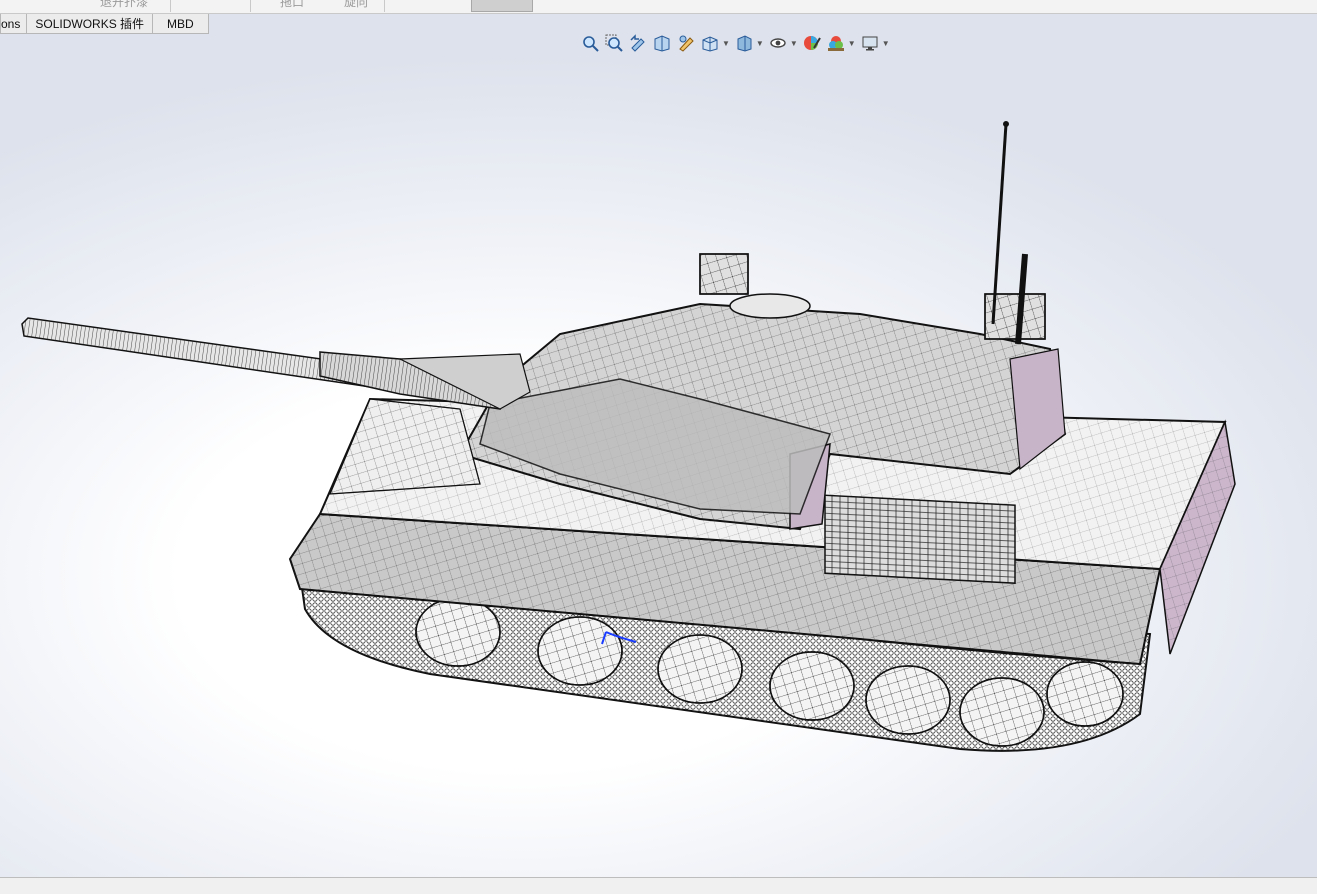  Describe the element at coordinates (405, 446) in the screenshot. I see `front-glacis` at that location.